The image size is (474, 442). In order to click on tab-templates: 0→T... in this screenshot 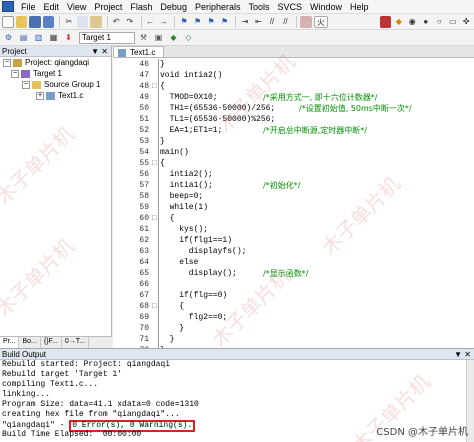, I will do `click(76, 342)`.